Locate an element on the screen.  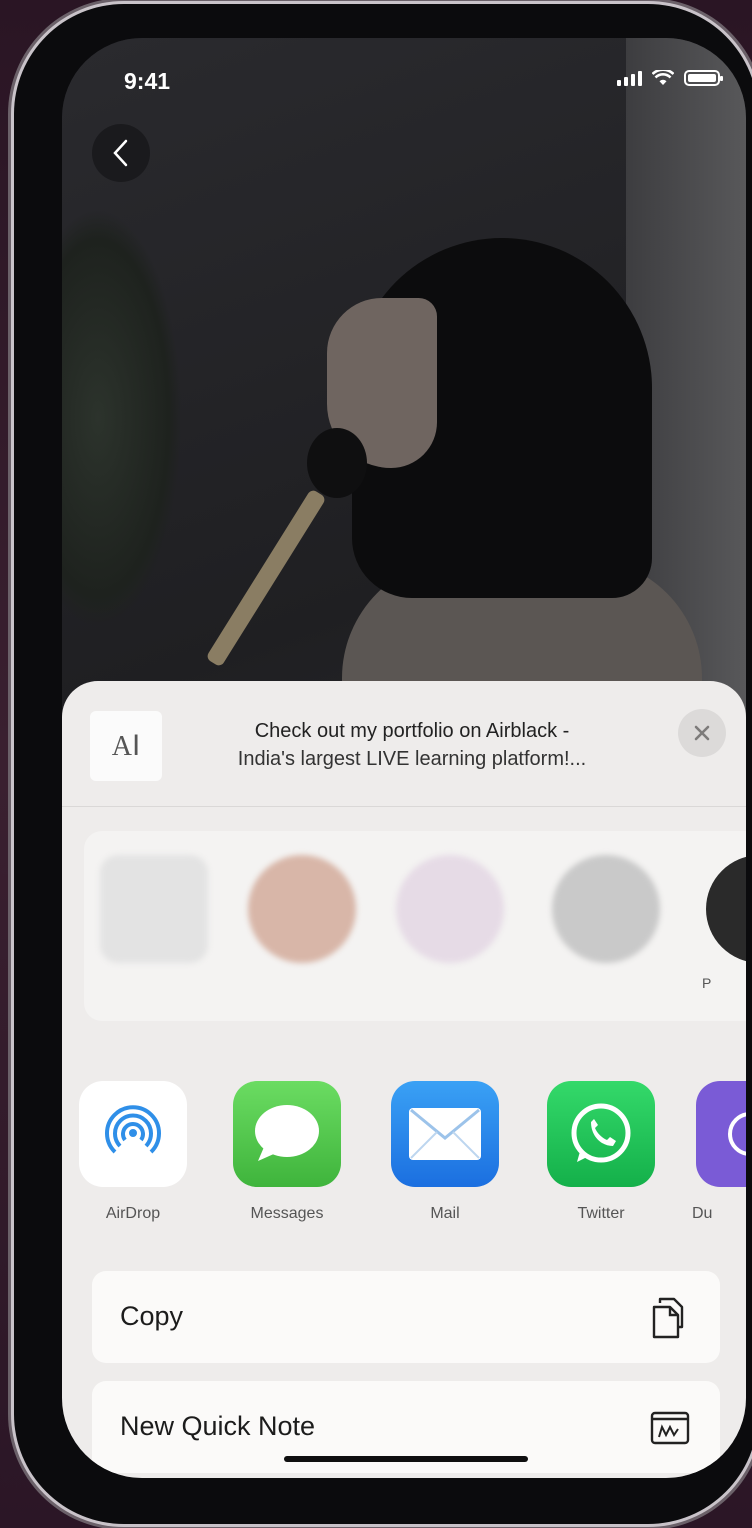
status-time: 9:41 is located at coordinates (147, 81).